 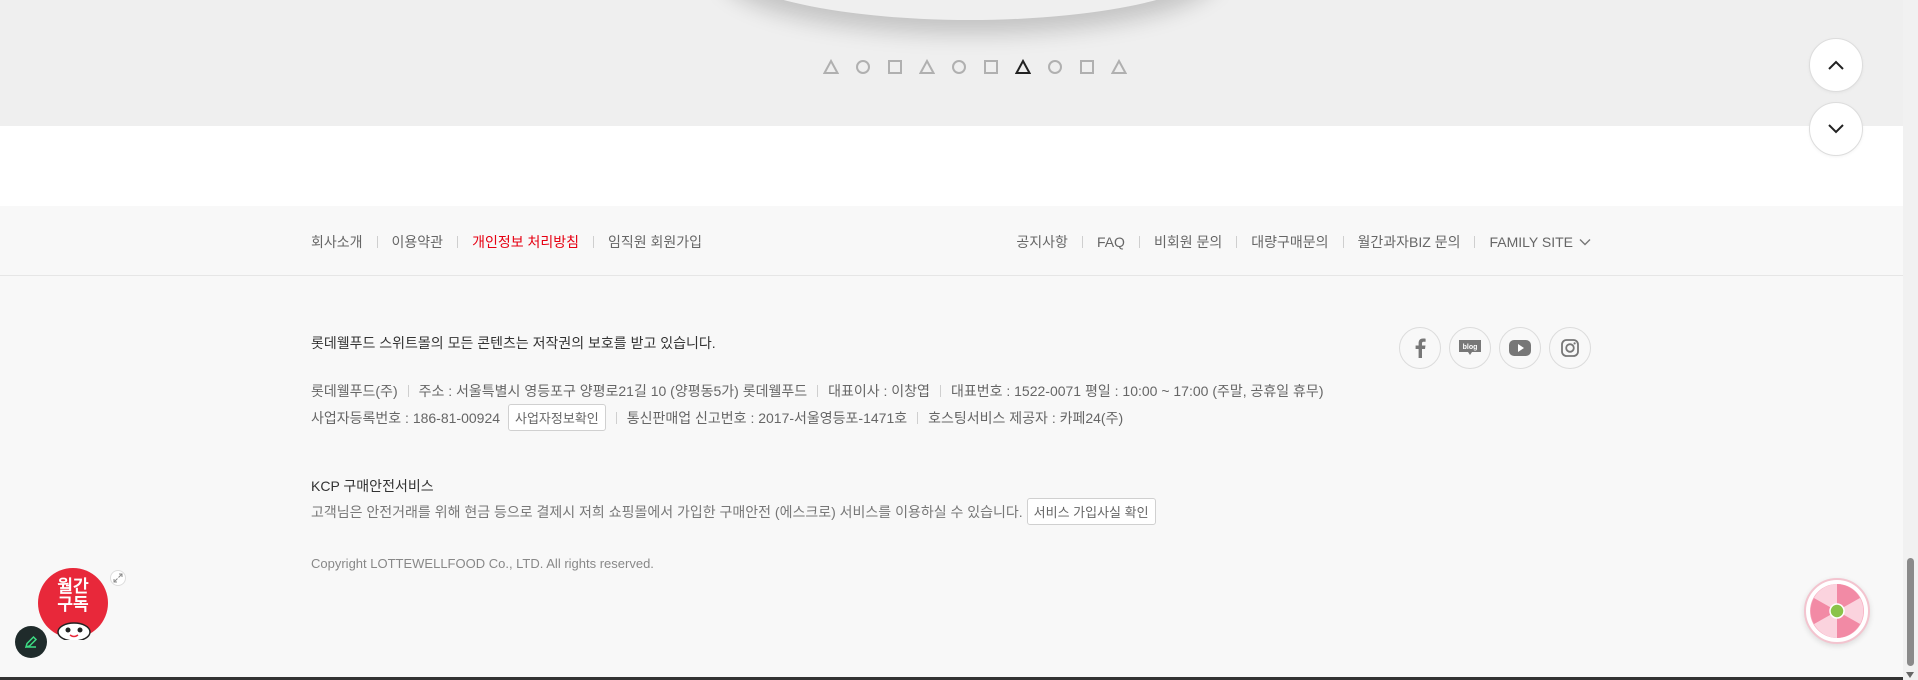 I want to click on company-address: 주소 : 서울특별시 영등포구 양평로21길 10 (양평동5가) 롯데웰푸드, so click(x=613, y=391).